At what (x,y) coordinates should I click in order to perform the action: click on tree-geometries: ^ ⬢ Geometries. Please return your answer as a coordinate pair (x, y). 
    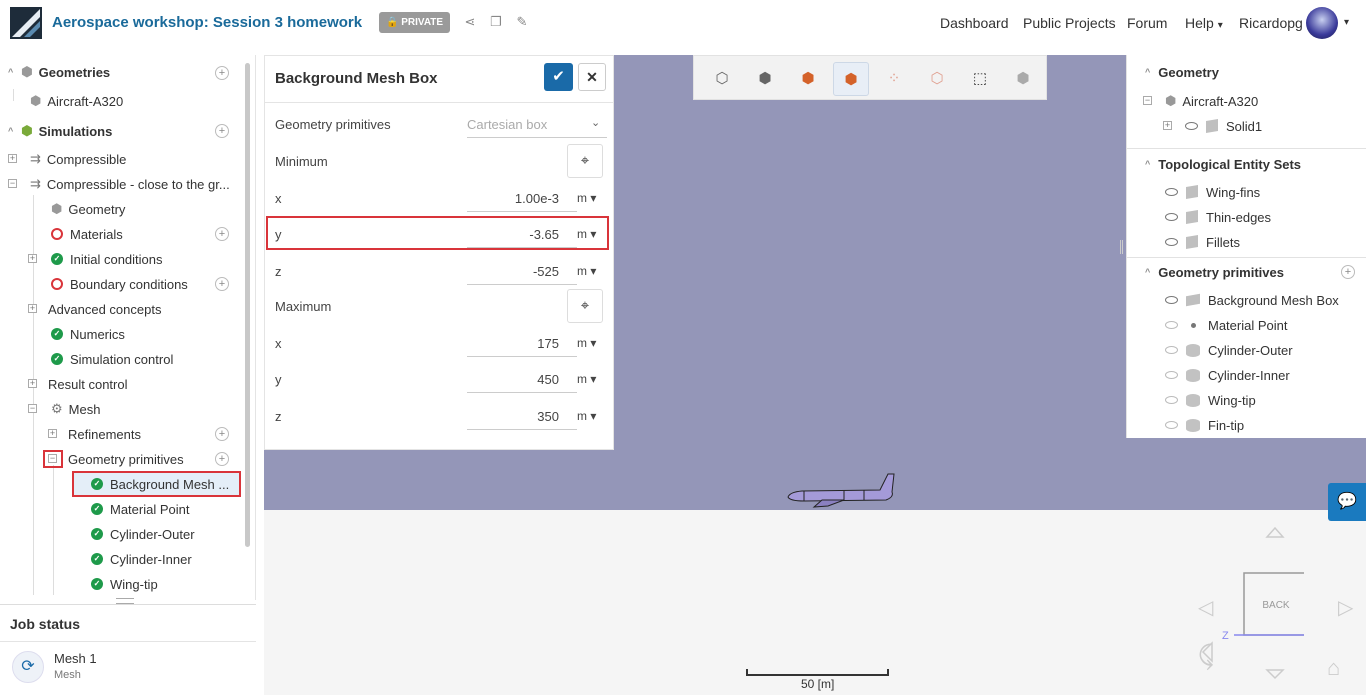
    Looking at the image, I should click on (59, 72).